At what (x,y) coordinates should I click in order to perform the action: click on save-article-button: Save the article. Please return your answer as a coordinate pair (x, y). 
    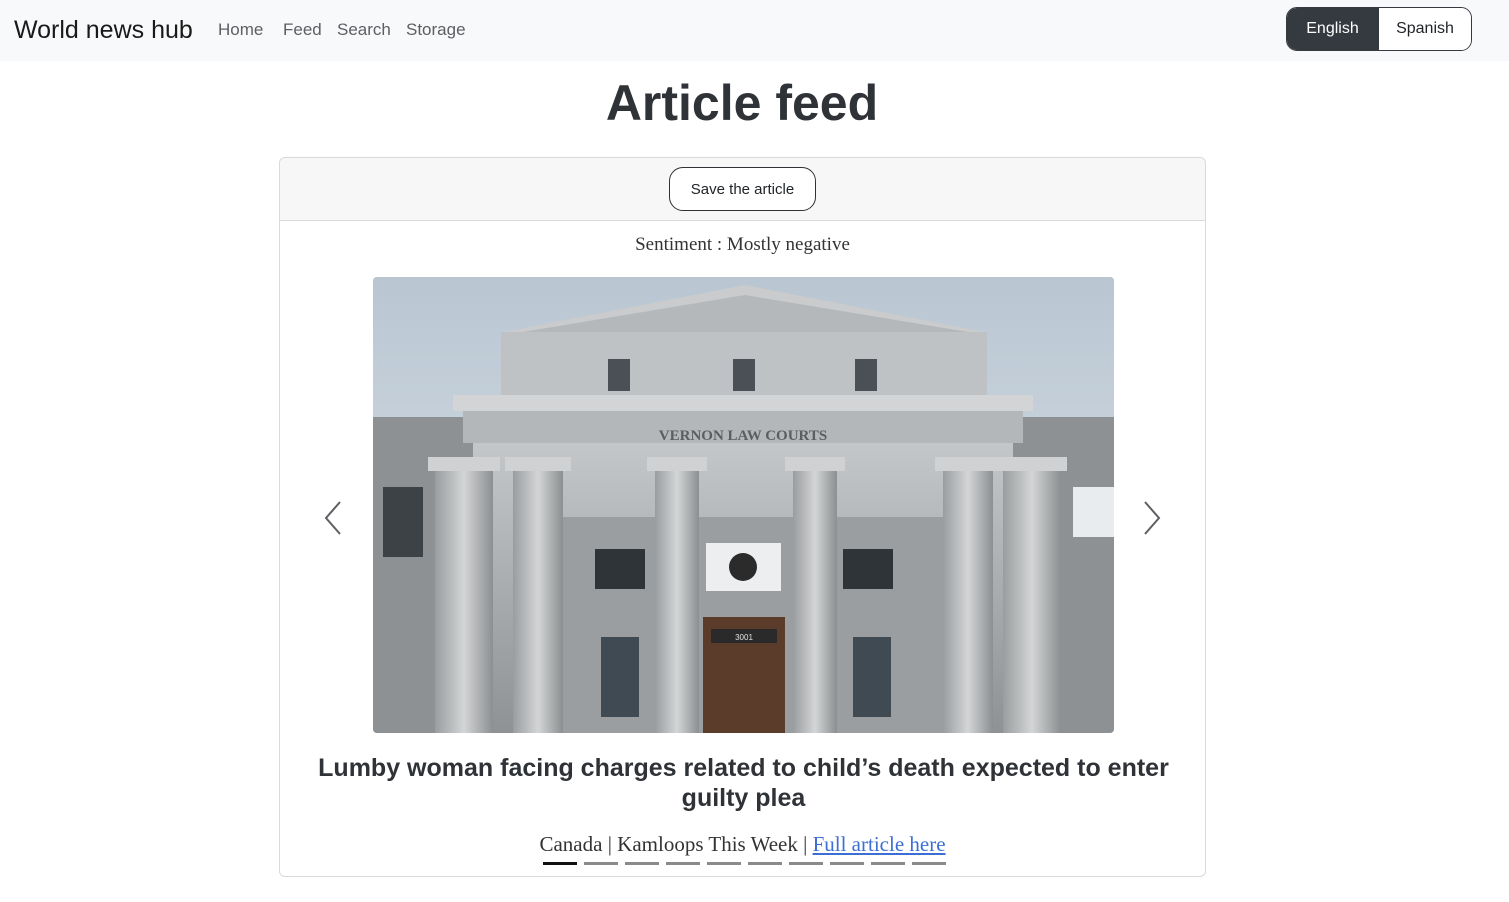
    Looking at the image, I should click on (742, 189).